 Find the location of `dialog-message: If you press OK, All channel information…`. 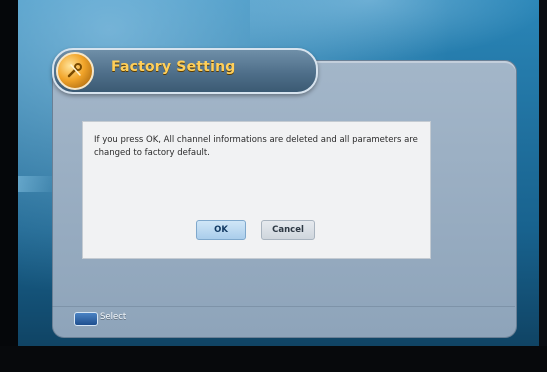

dialog-message: If you press OK, All channel information… is located at coordinates (256, 146).